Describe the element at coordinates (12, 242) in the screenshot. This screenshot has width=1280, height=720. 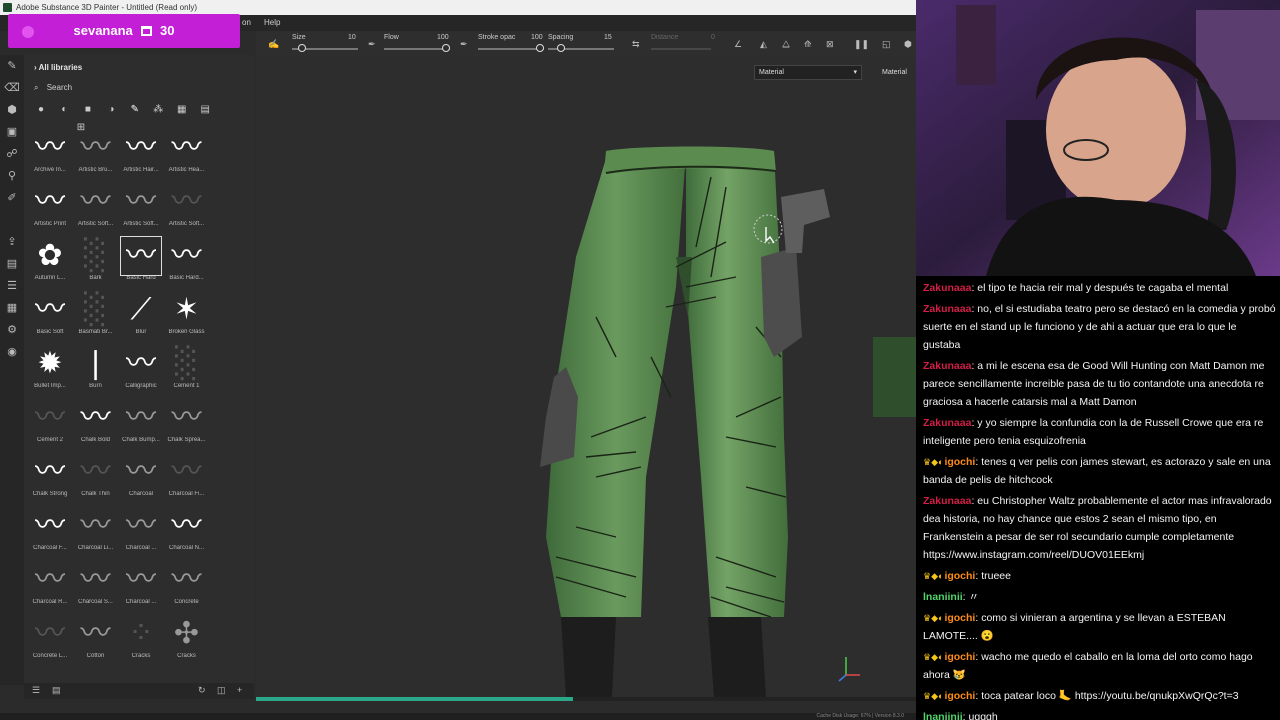
I see `assets-icon: ⇪` at that location.